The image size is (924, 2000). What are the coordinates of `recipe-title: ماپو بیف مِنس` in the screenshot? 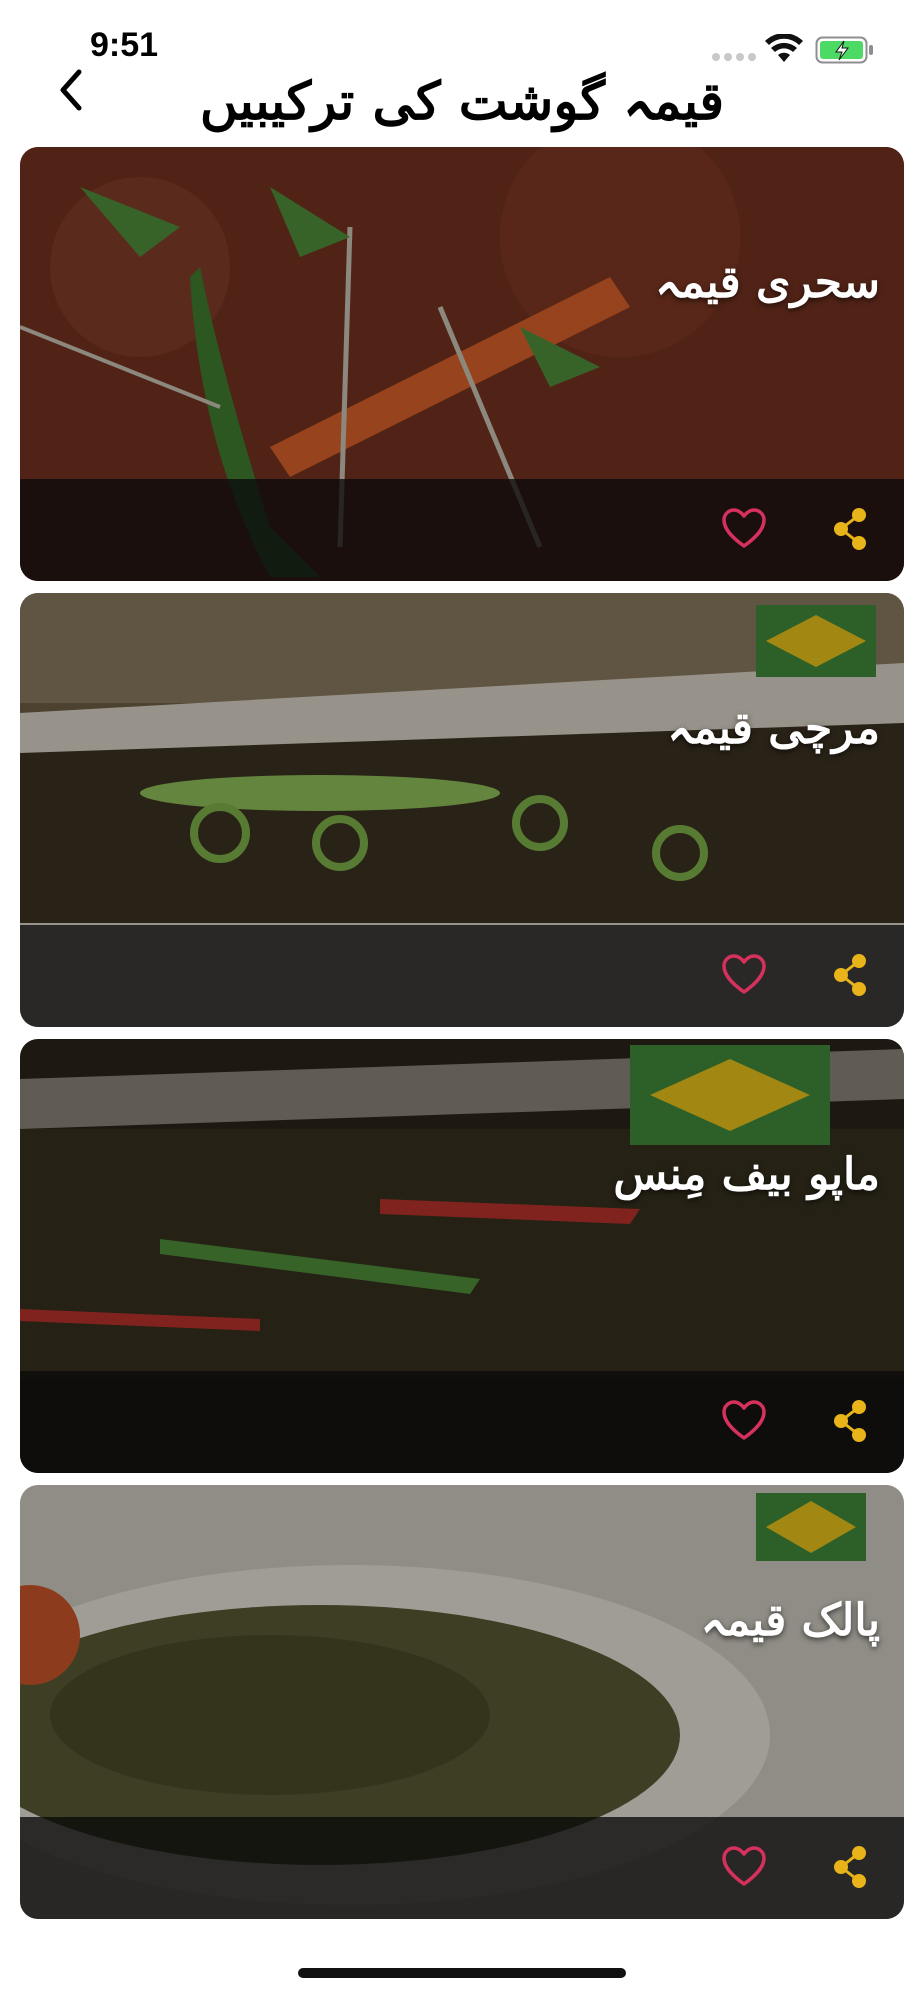 It's located at (746, 1174).